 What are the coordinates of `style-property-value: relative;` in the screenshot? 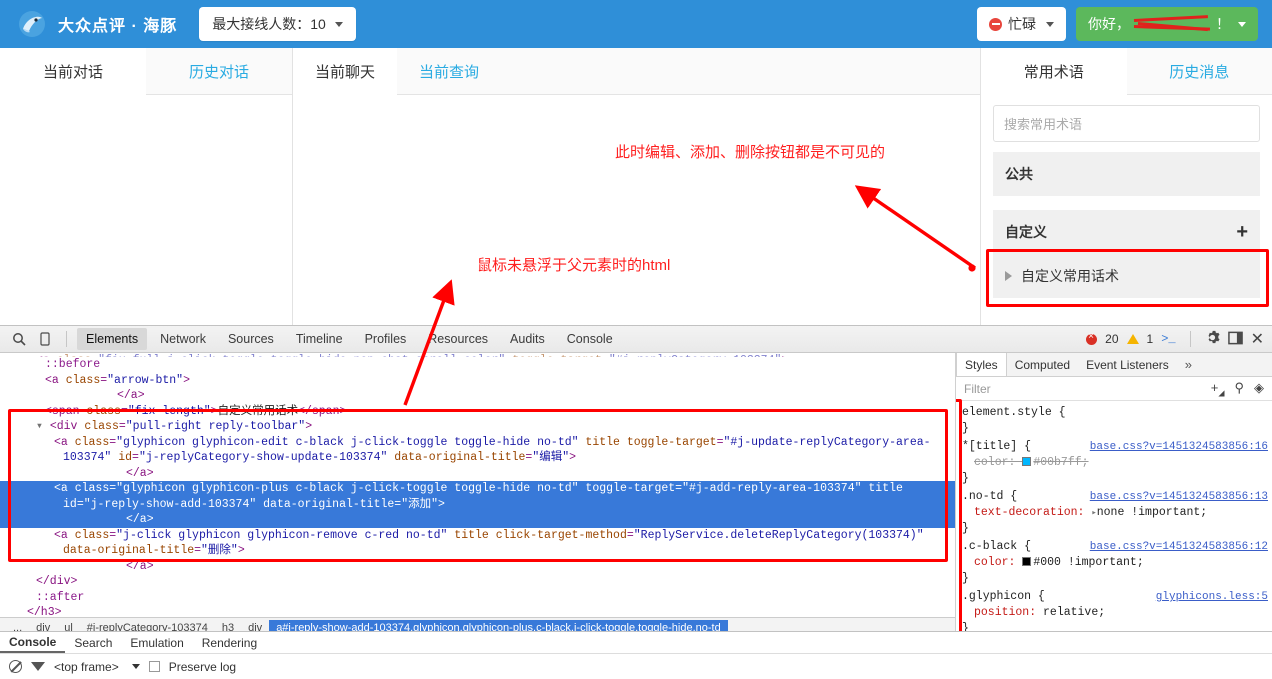 It's located at (1074, 612).